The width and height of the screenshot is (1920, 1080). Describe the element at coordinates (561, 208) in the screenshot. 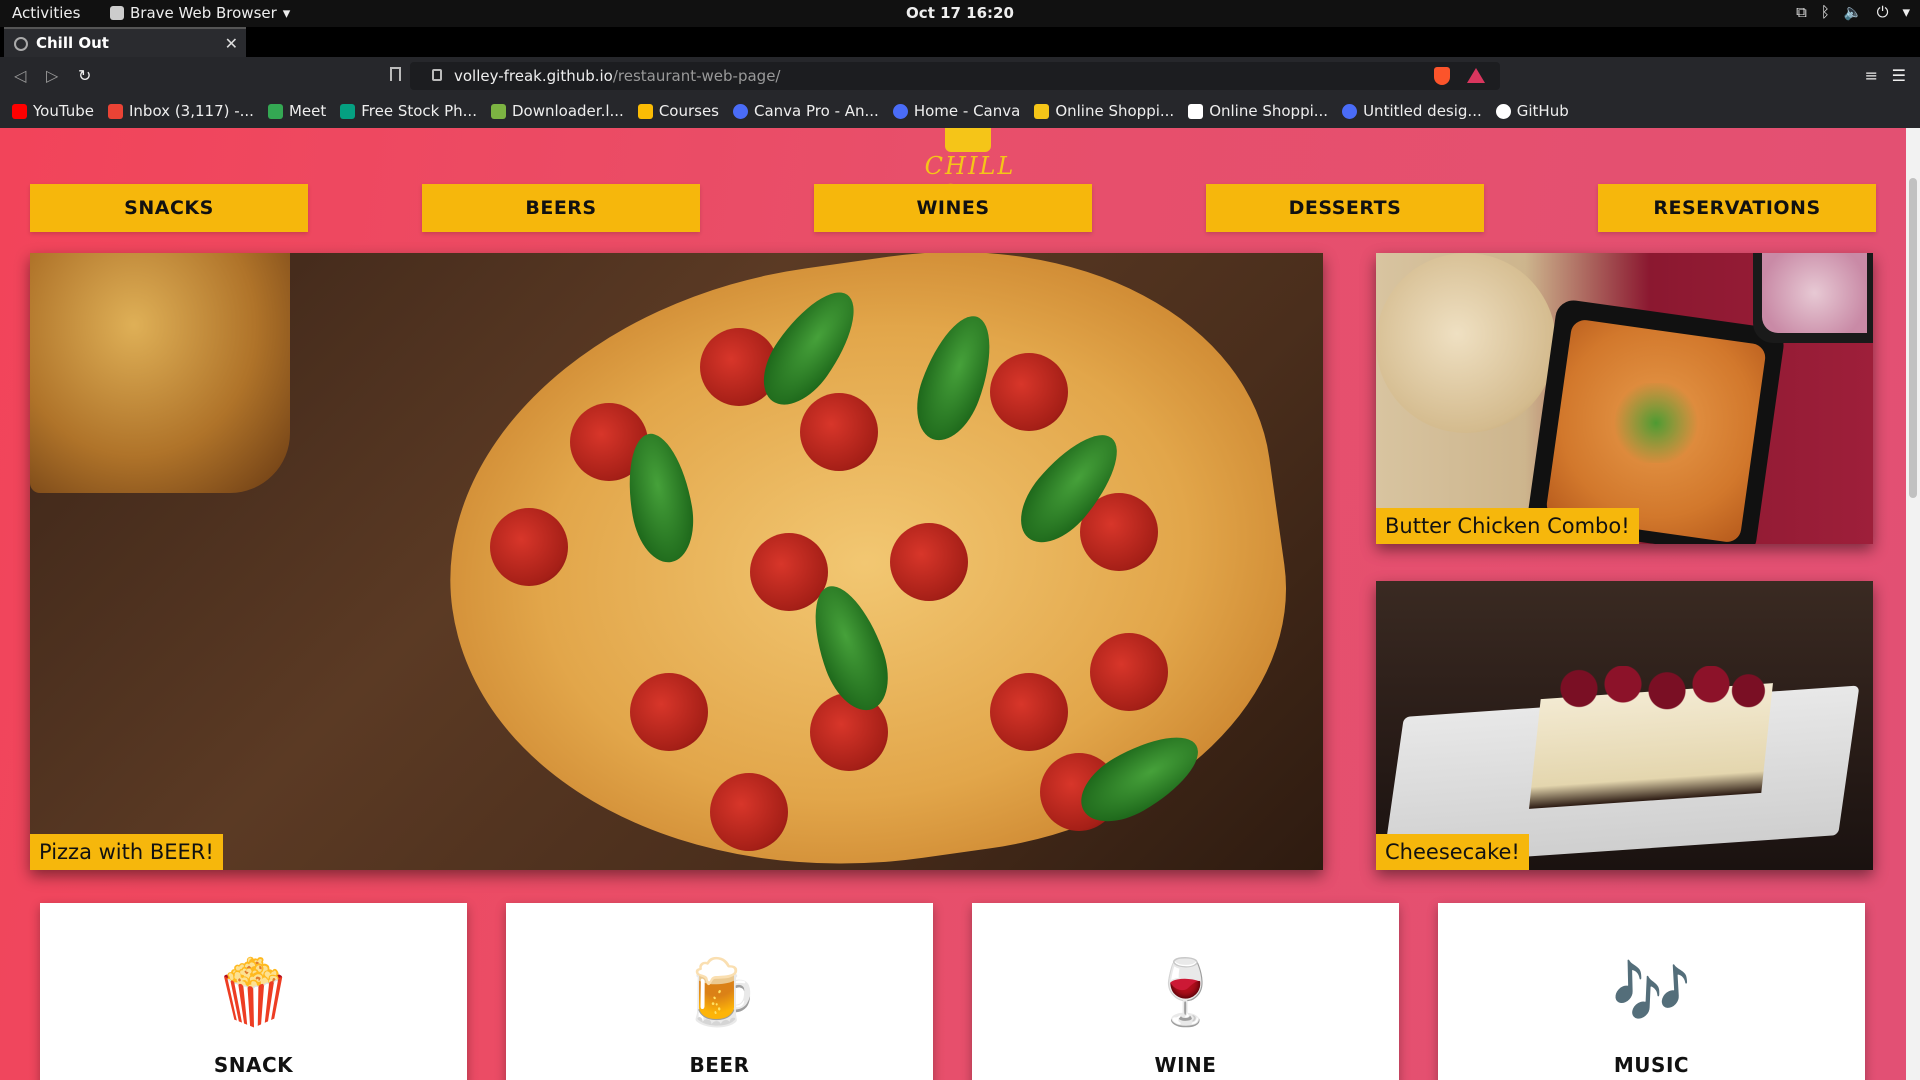

I see `nav-beers: BEERS` at that location.